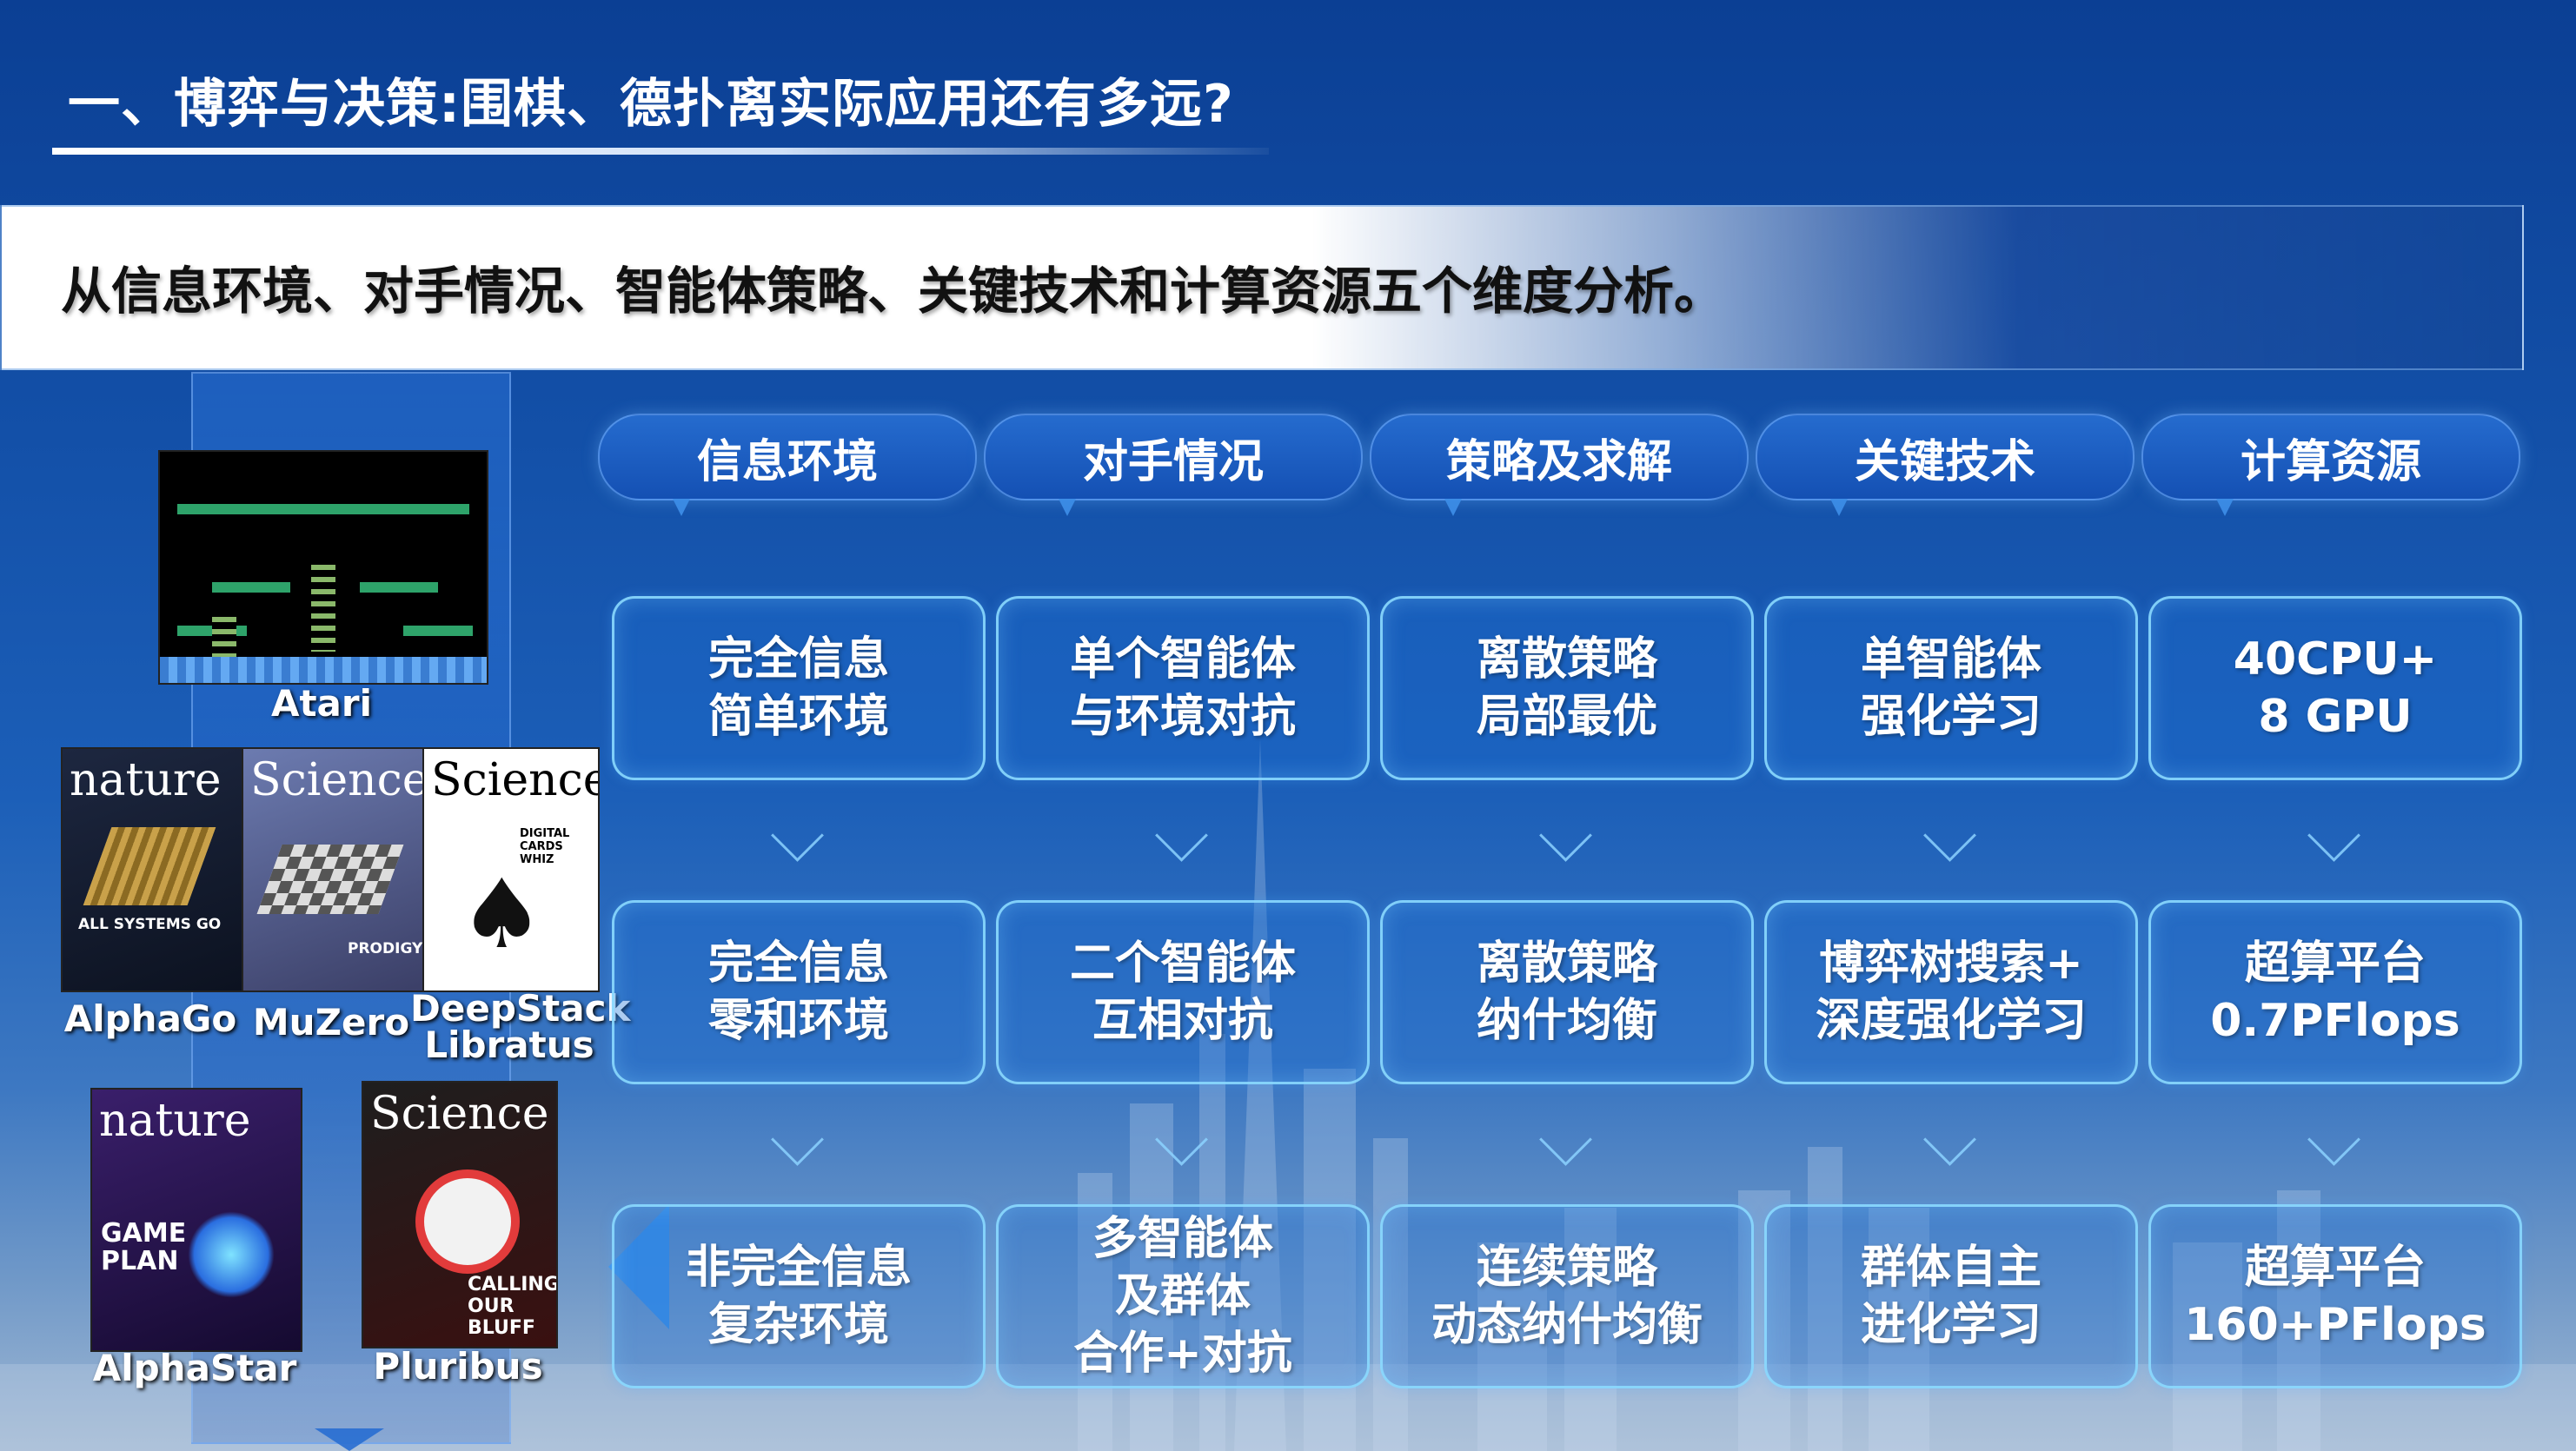 The height and width of the screenshot is (1451, 2576). Describe the element at coordinates (1182, 1354) in the screenshot. I see `cell-line: 合作+对抗` at that location.